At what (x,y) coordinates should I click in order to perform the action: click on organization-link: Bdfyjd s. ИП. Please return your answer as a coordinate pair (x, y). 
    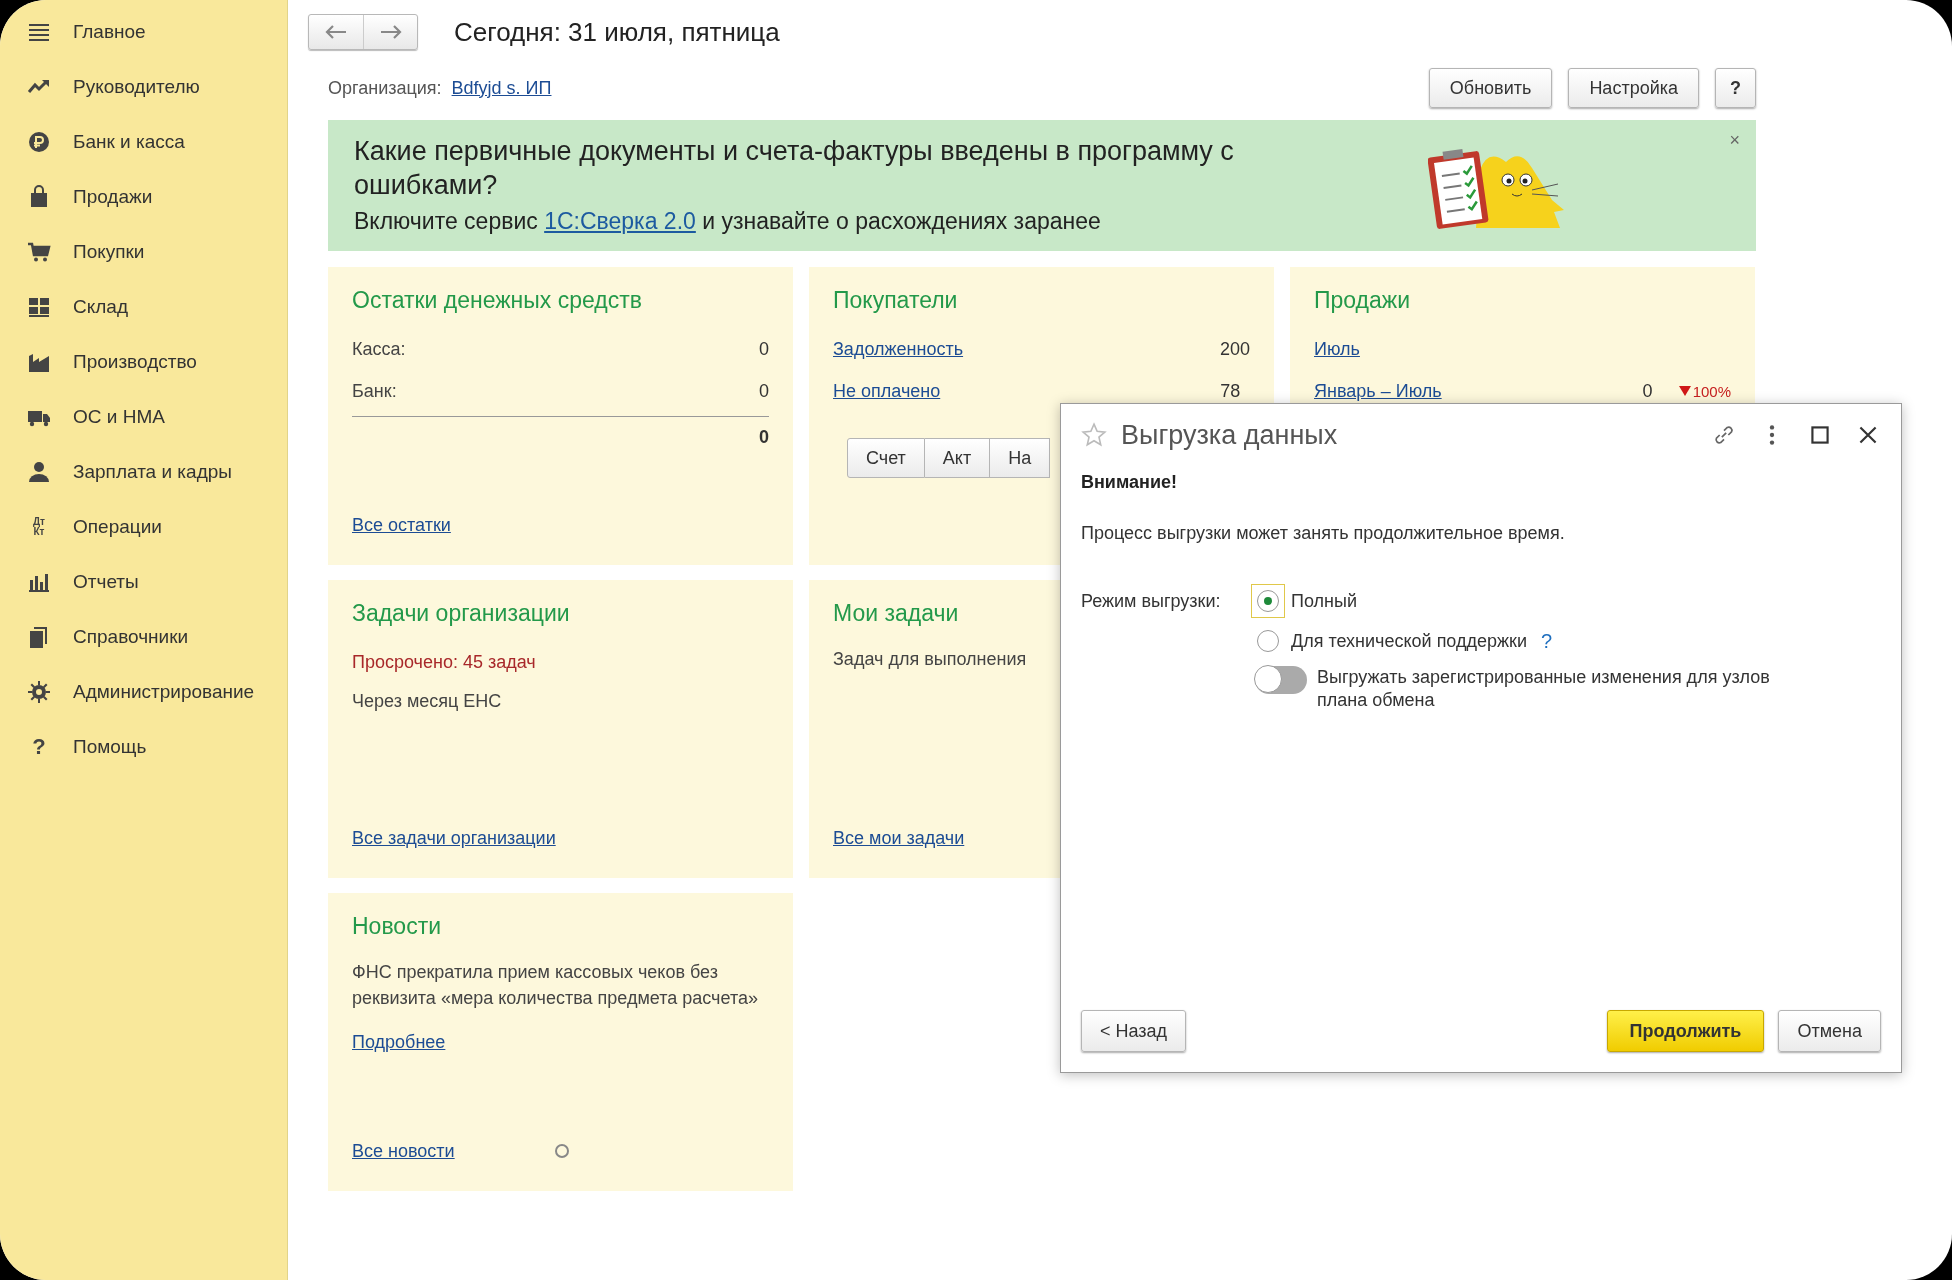
    Looking at the image, I should click on (501, 88).